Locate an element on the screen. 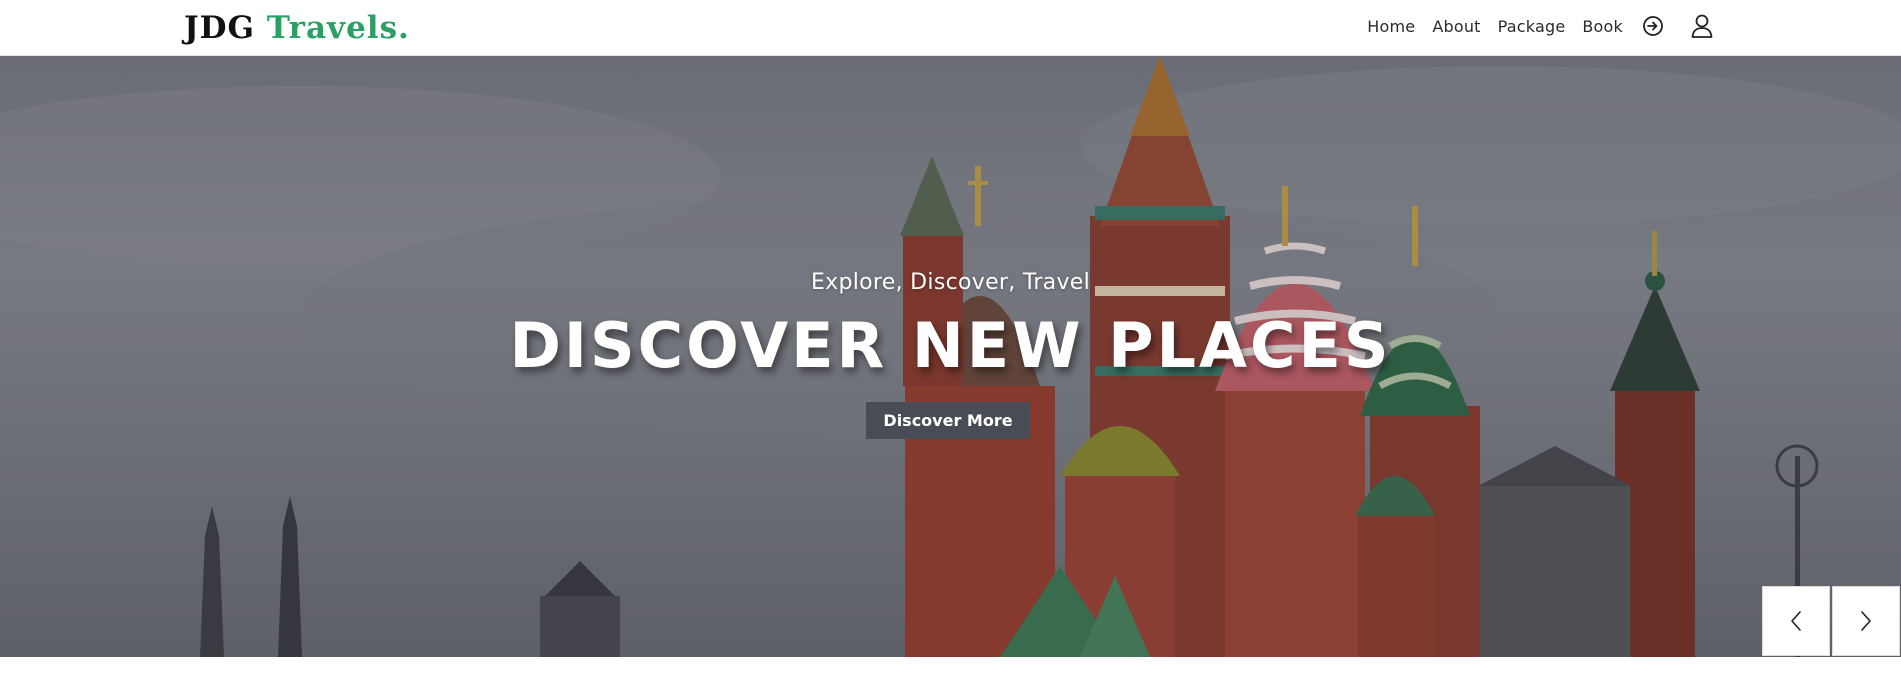 The image size is (1901, 679). slider-prev-button is located at coordinates (1796, 621).